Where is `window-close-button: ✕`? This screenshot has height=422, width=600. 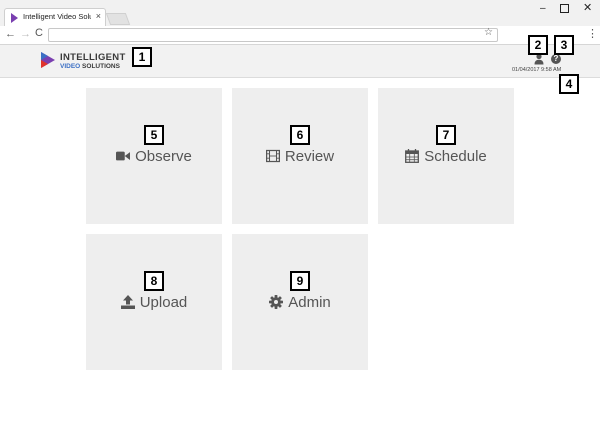 window-close-button: ✕ is located at coordinates (587, 7).